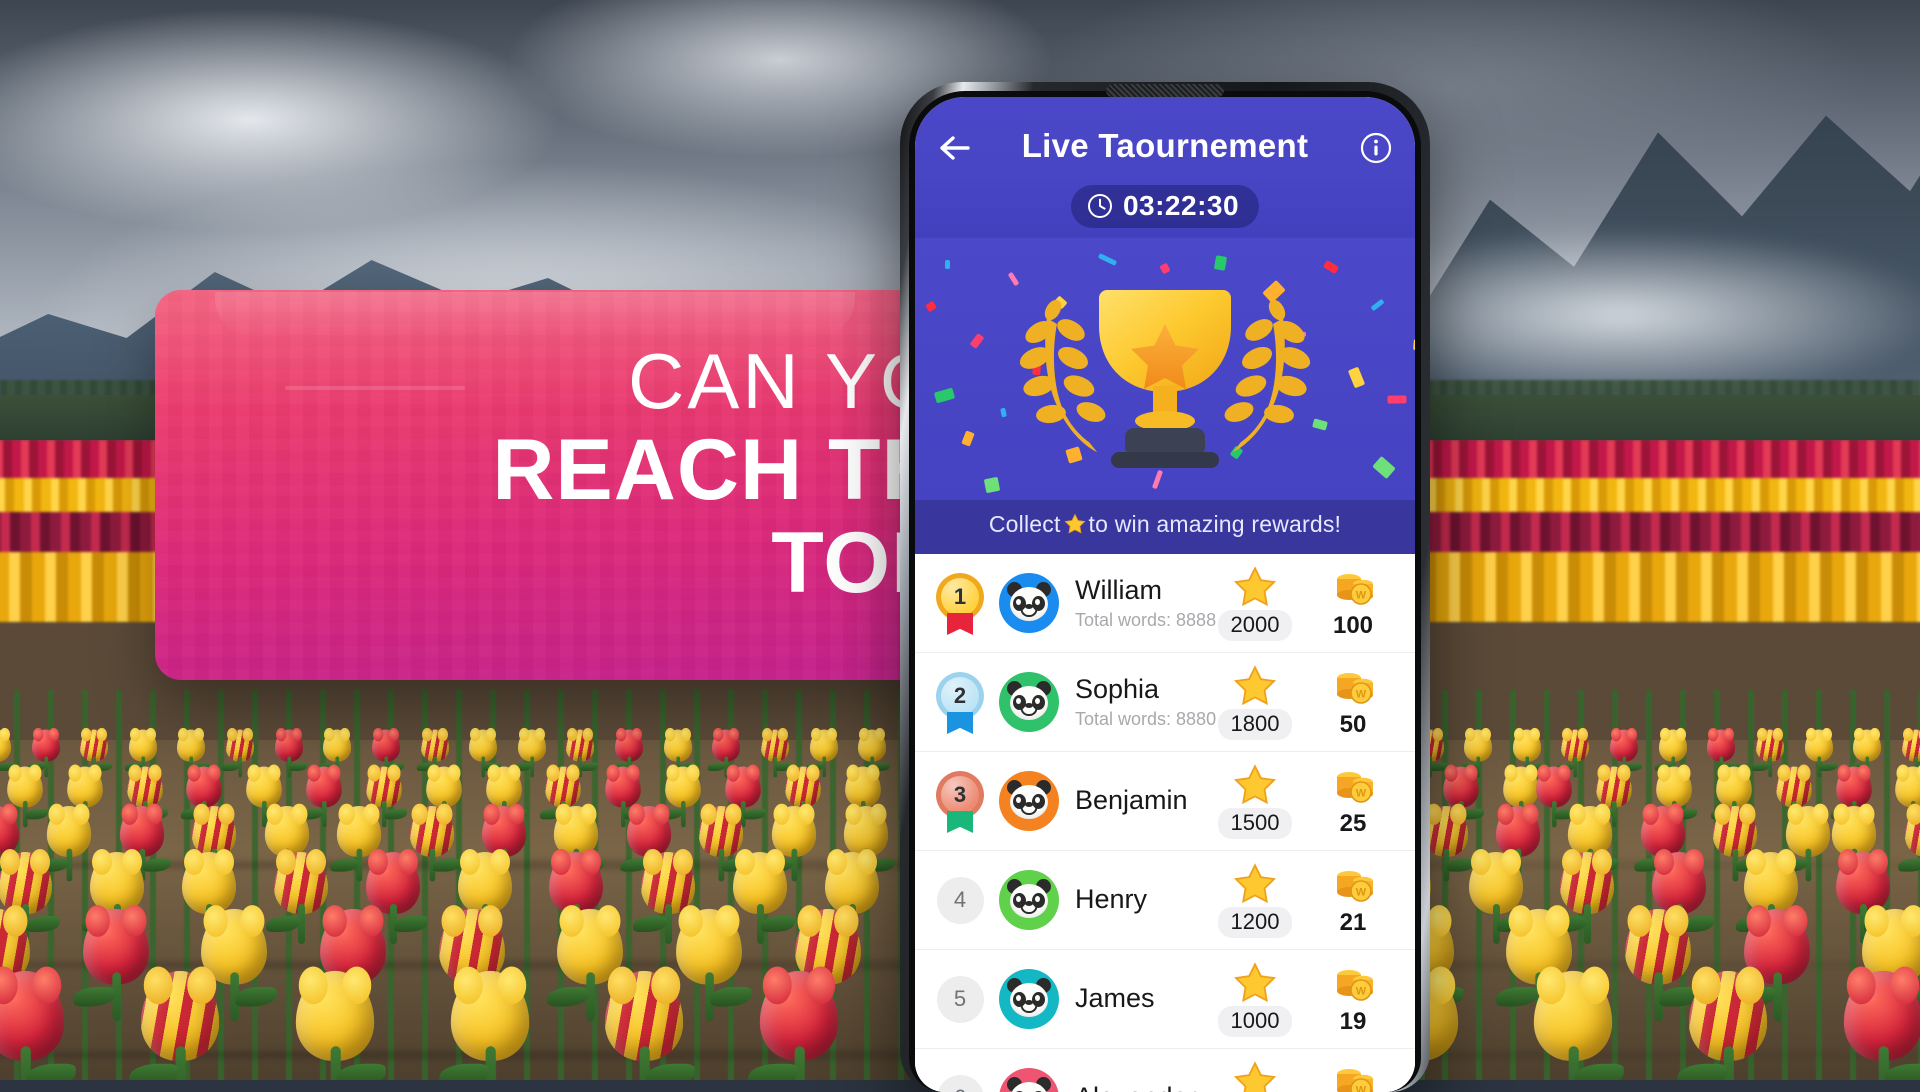 Image resolution: width=1920 pixels, height=1092 pixels. I want to click on coin-value: 19, so click(1353, 1022).